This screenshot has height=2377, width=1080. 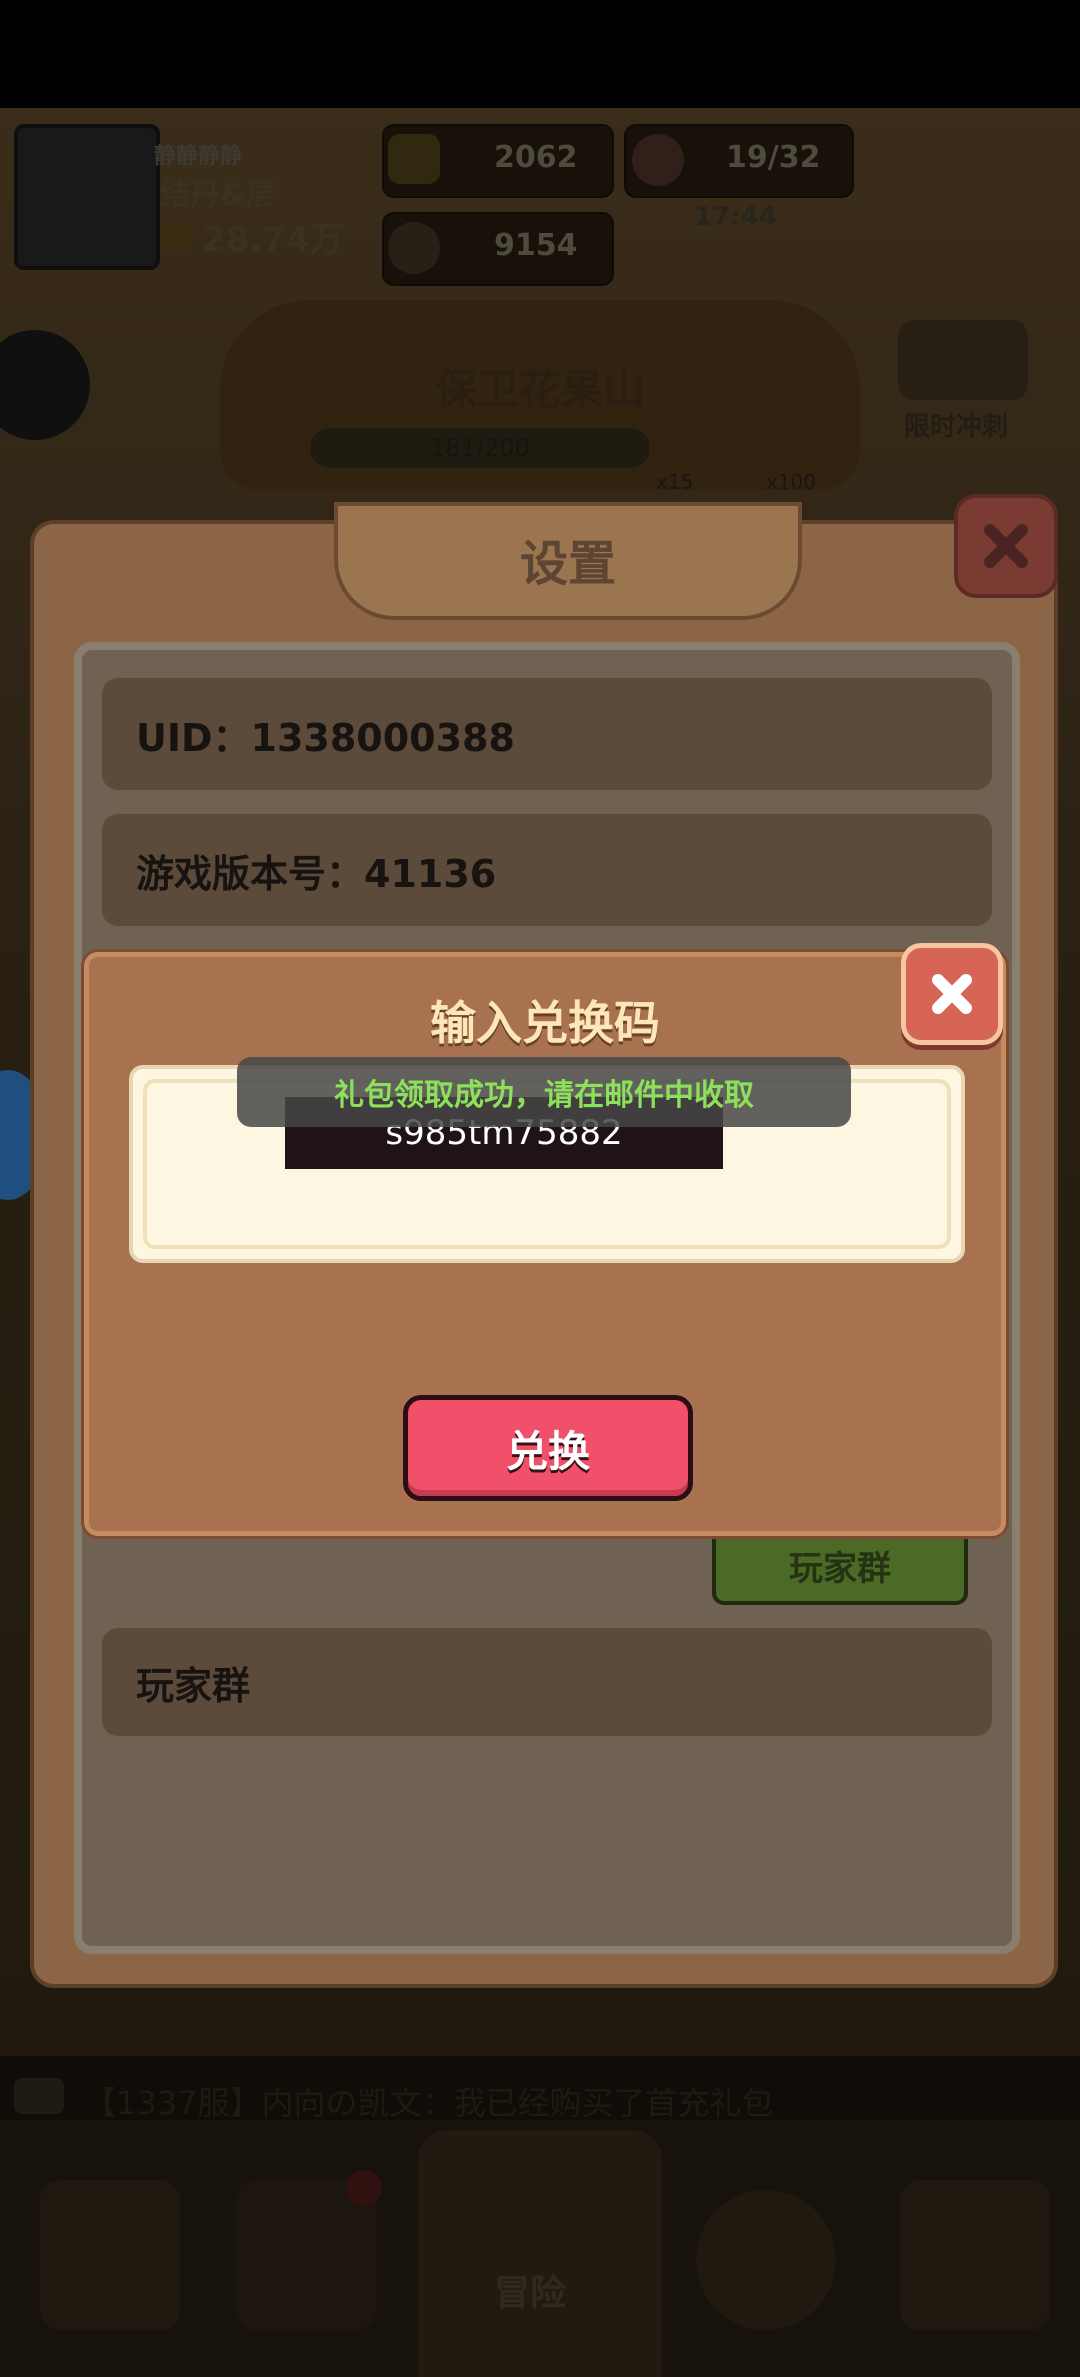 I want to click on player-group-label: 玩家群, so click(x=193, y=1685).